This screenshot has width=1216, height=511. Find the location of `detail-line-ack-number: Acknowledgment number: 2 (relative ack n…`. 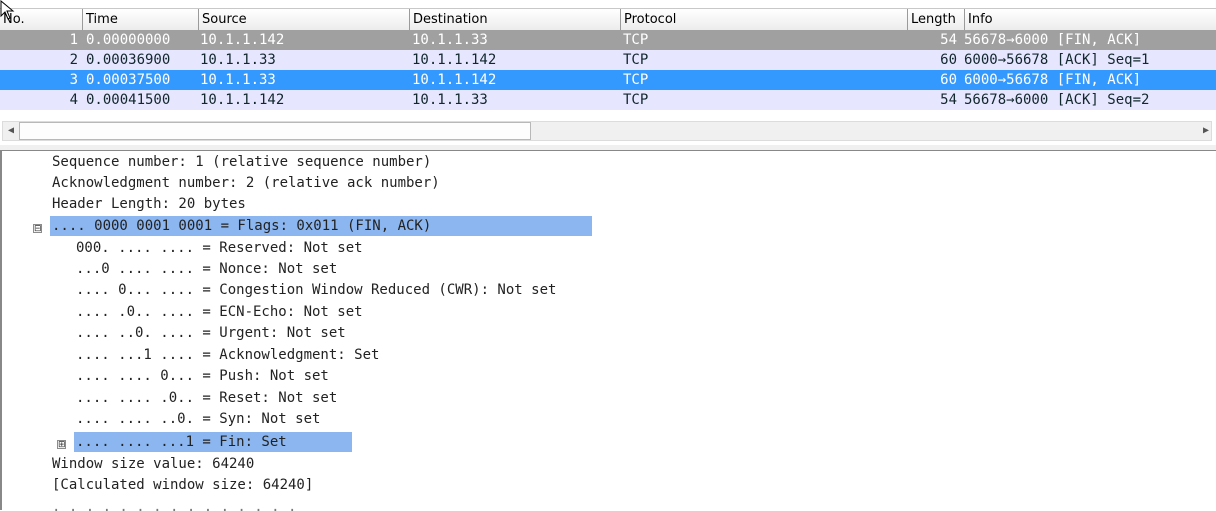

detail-line-ack-number: Acknowledgment number: 2 (relative ack n… is located at coordinates (246, 183).